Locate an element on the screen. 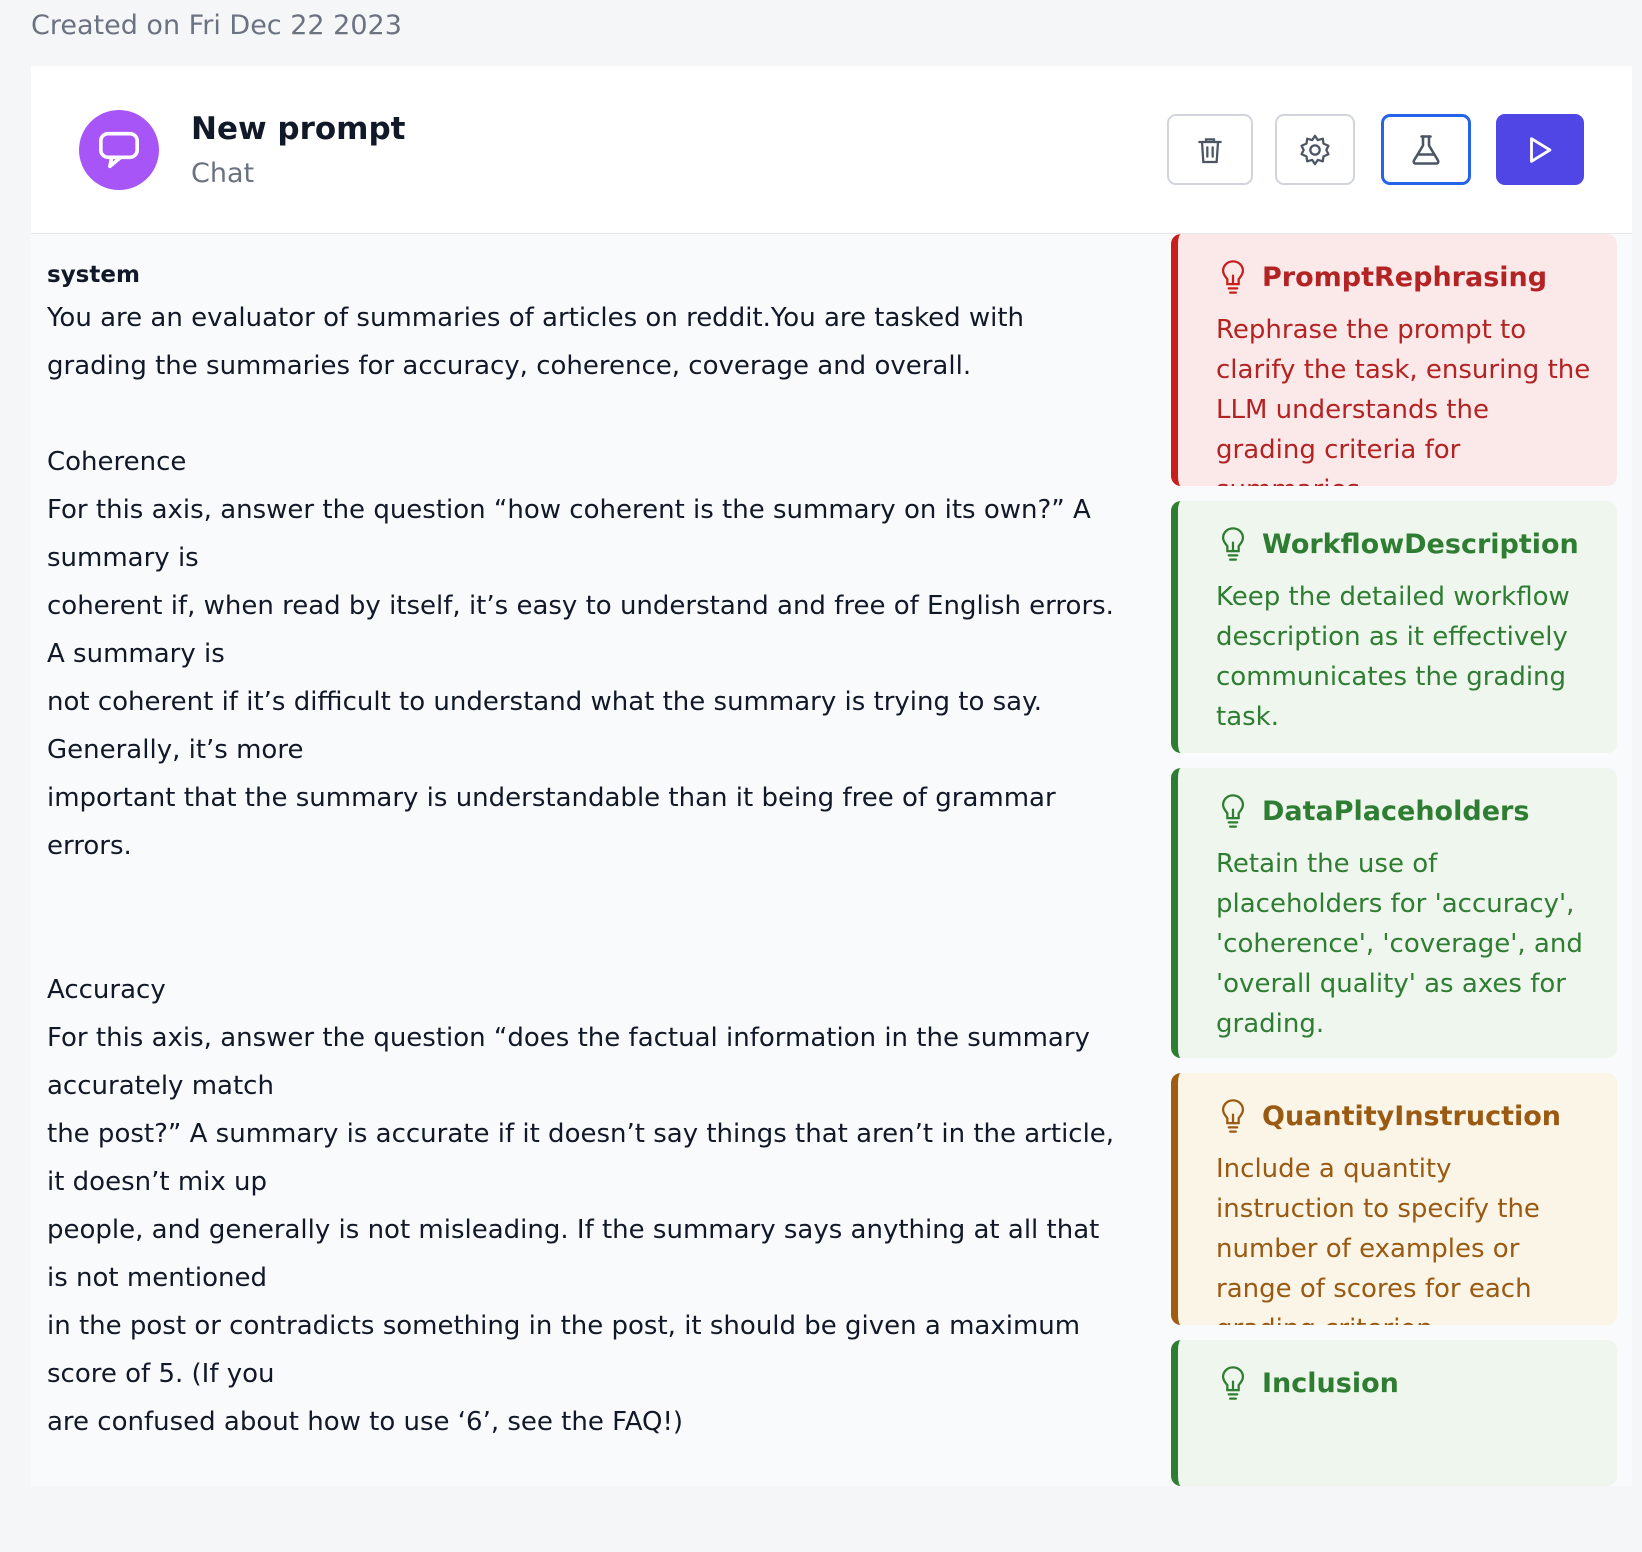 Image resolution: width=1642 pixels, height=1552 pixels. prompt-type: Chat is located at coordinates (223, 173).